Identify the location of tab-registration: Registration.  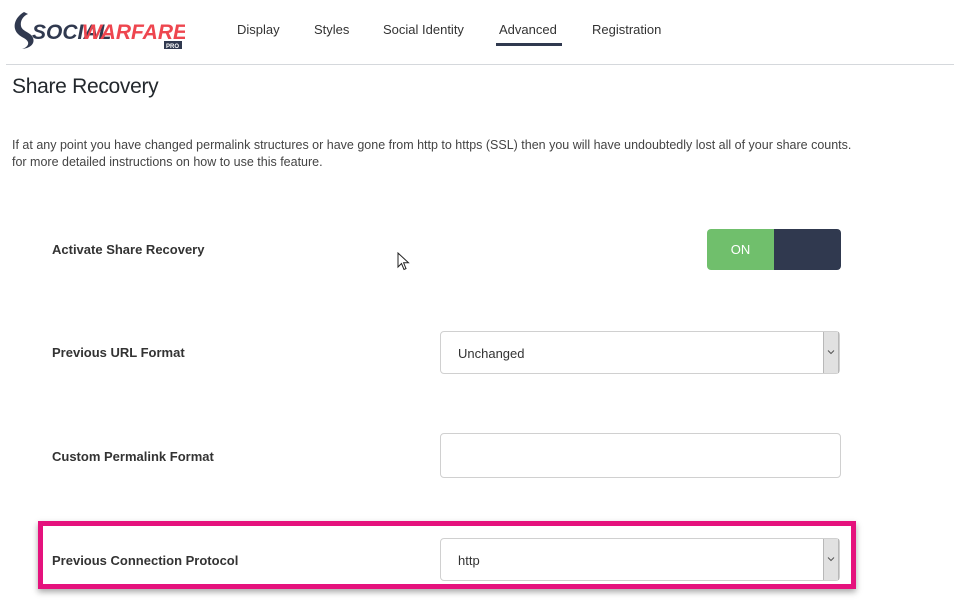
(626, 29).